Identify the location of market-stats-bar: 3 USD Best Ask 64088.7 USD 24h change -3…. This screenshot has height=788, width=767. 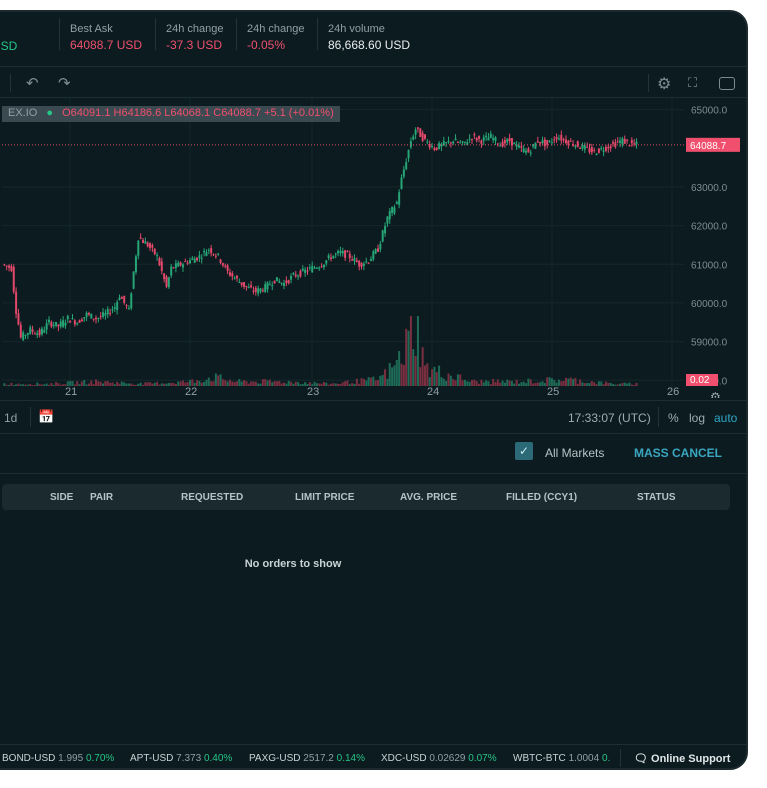
(373, 34).